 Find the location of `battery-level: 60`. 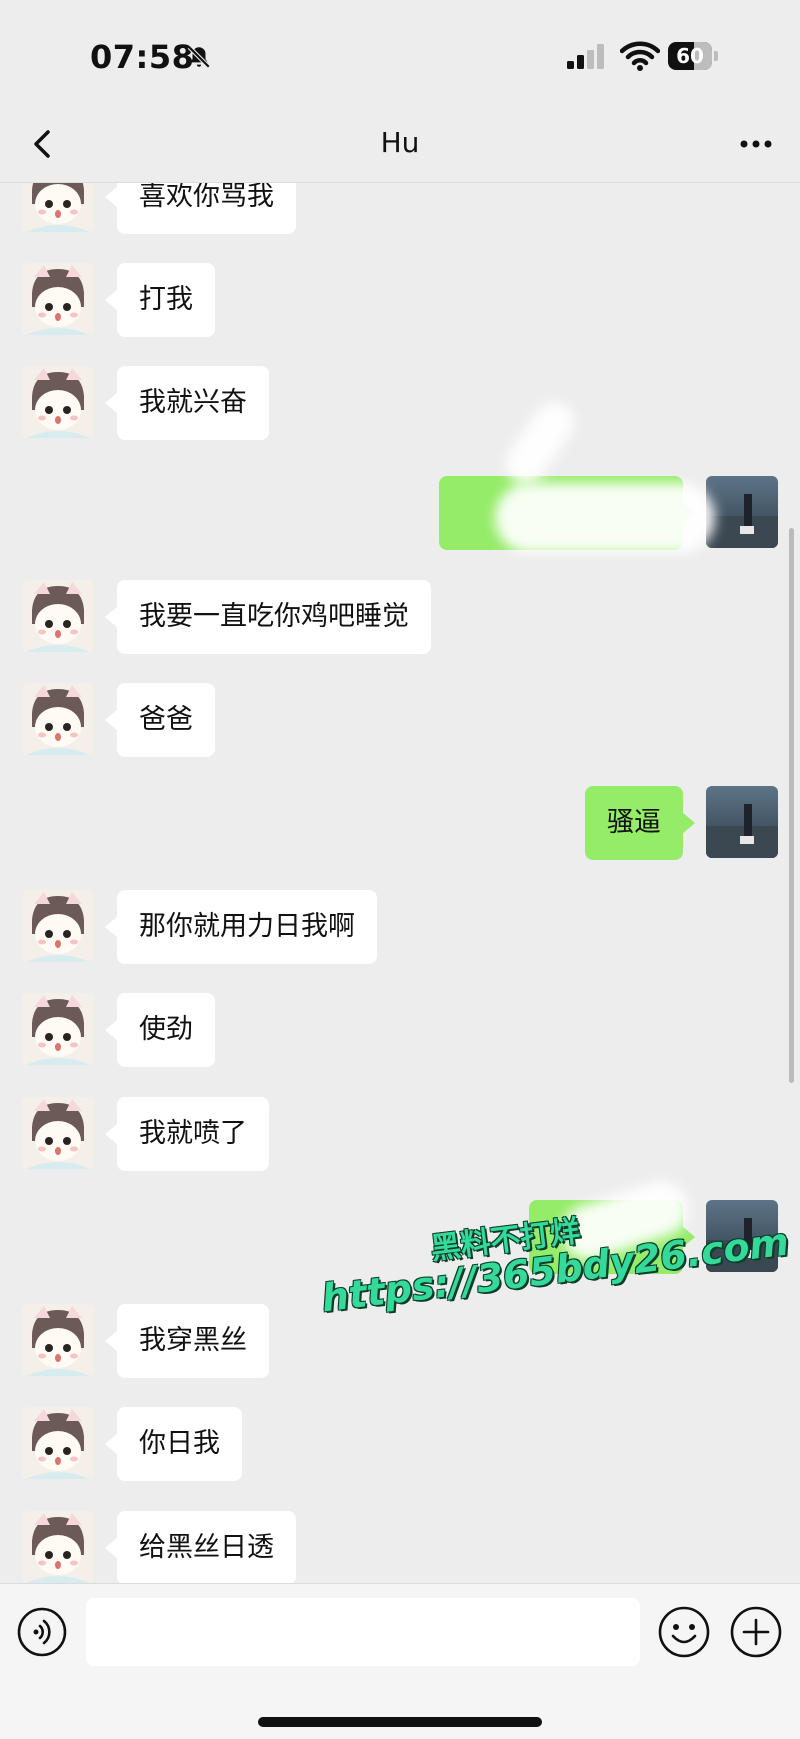

battery-level: 60 is located at coordinates (690, 56).